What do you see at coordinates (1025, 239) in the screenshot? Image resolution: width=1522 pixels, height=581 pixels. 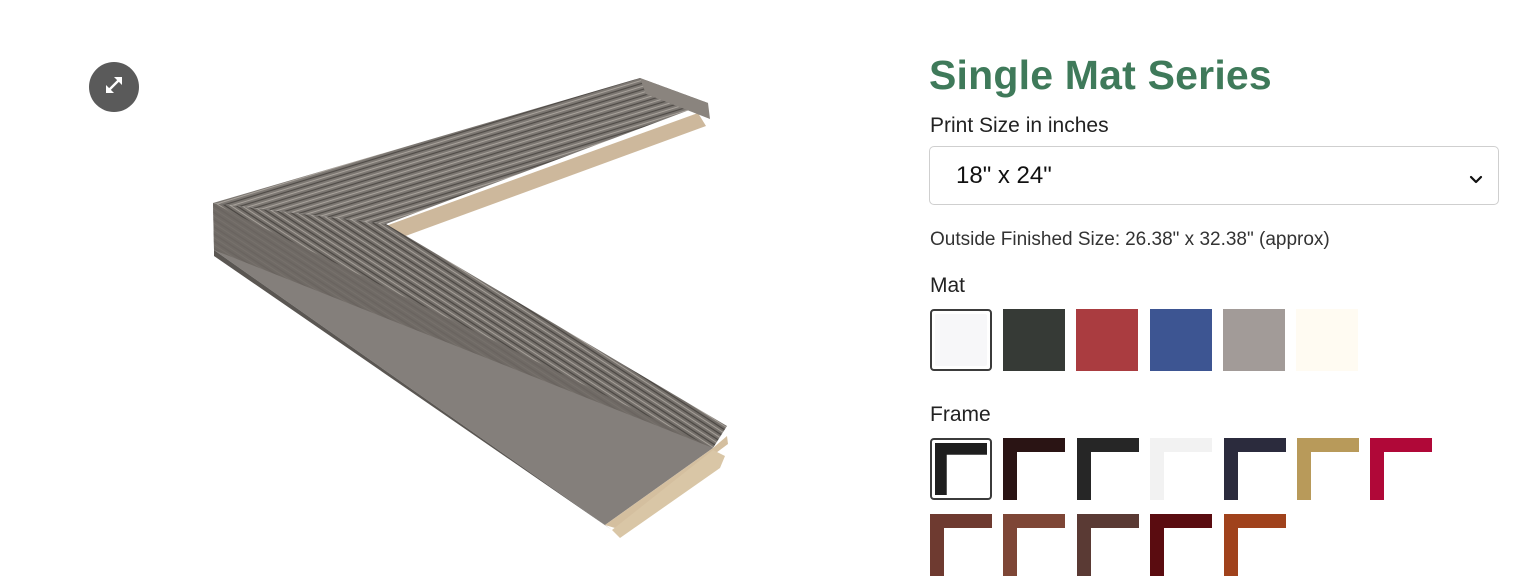 I see `finished-size-prefix: Outside Finished Size:` at bounding box center [1025, 239].